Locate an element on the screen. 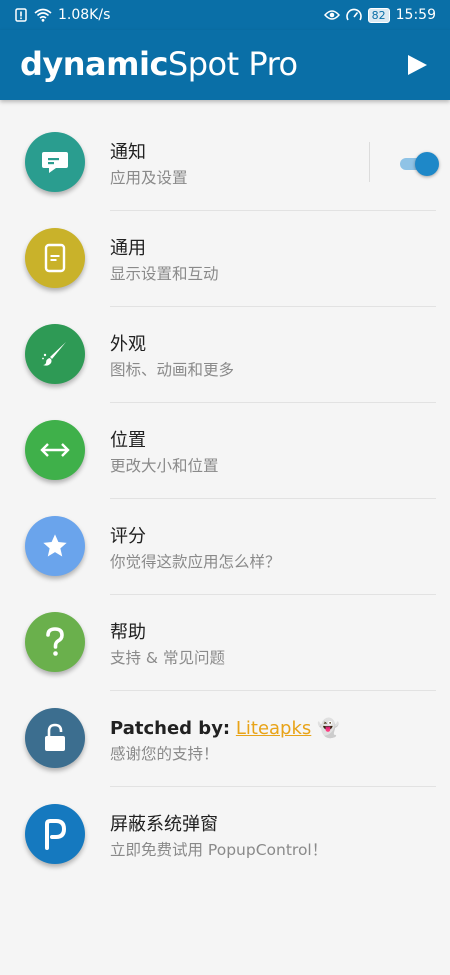  ghost-emoji-icon: 👻 is located at coordinates (328, 728).